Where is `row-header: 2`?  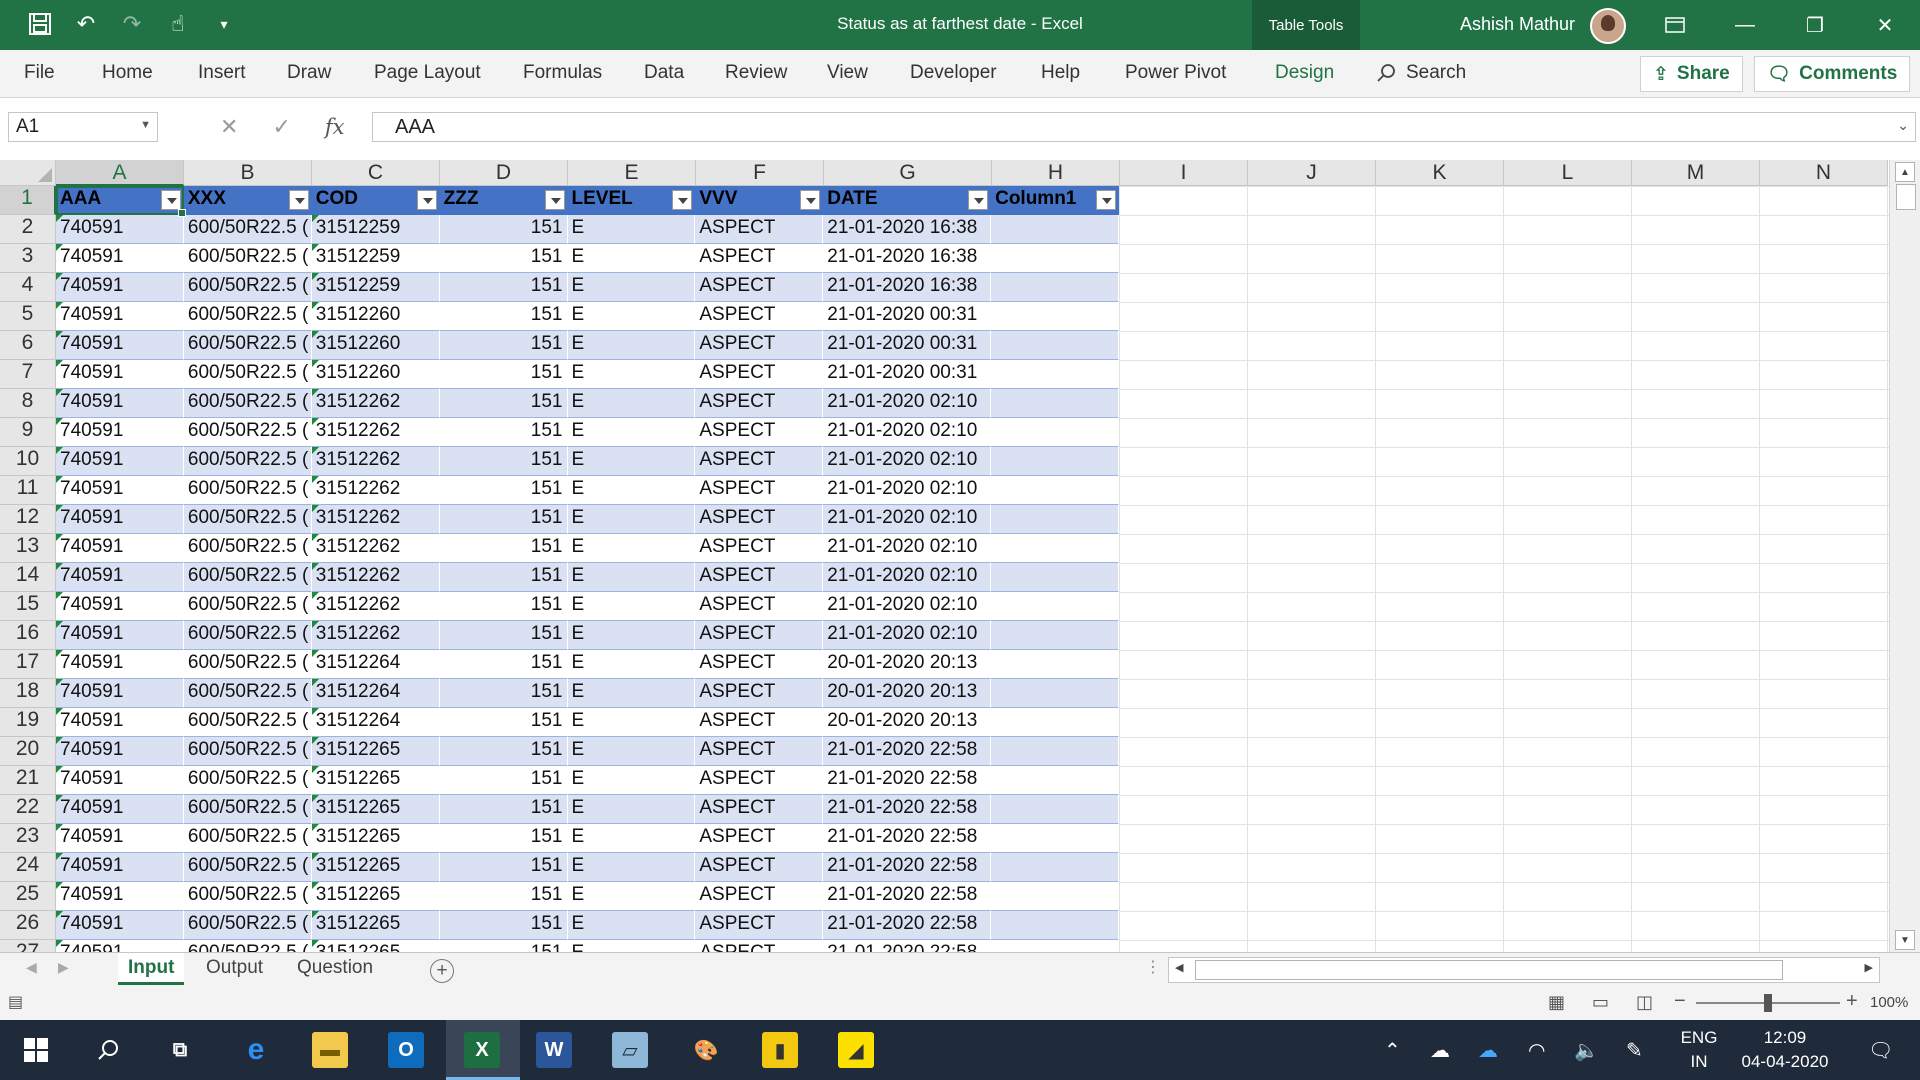
row-header: 2 is located at coordinates (28, 229).